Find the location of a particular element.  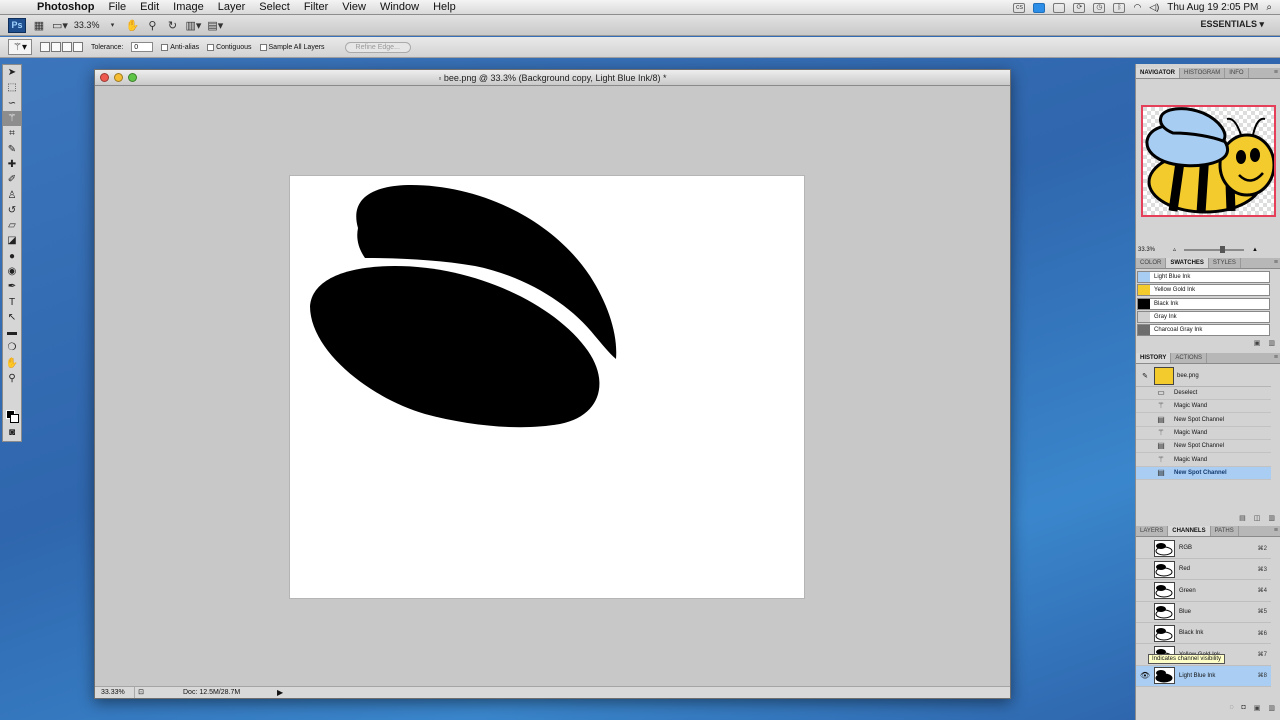

hand-tool-icon: ✋ is located at coordinates (132, 25).